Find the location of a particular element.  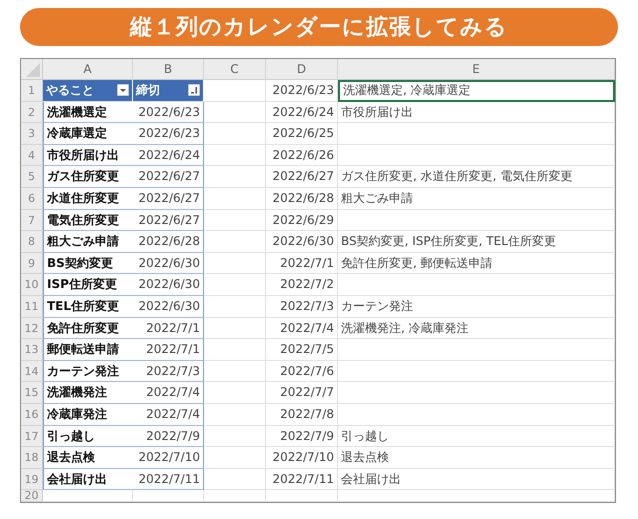

row-number: 1 is located at coordinates (32, 91).